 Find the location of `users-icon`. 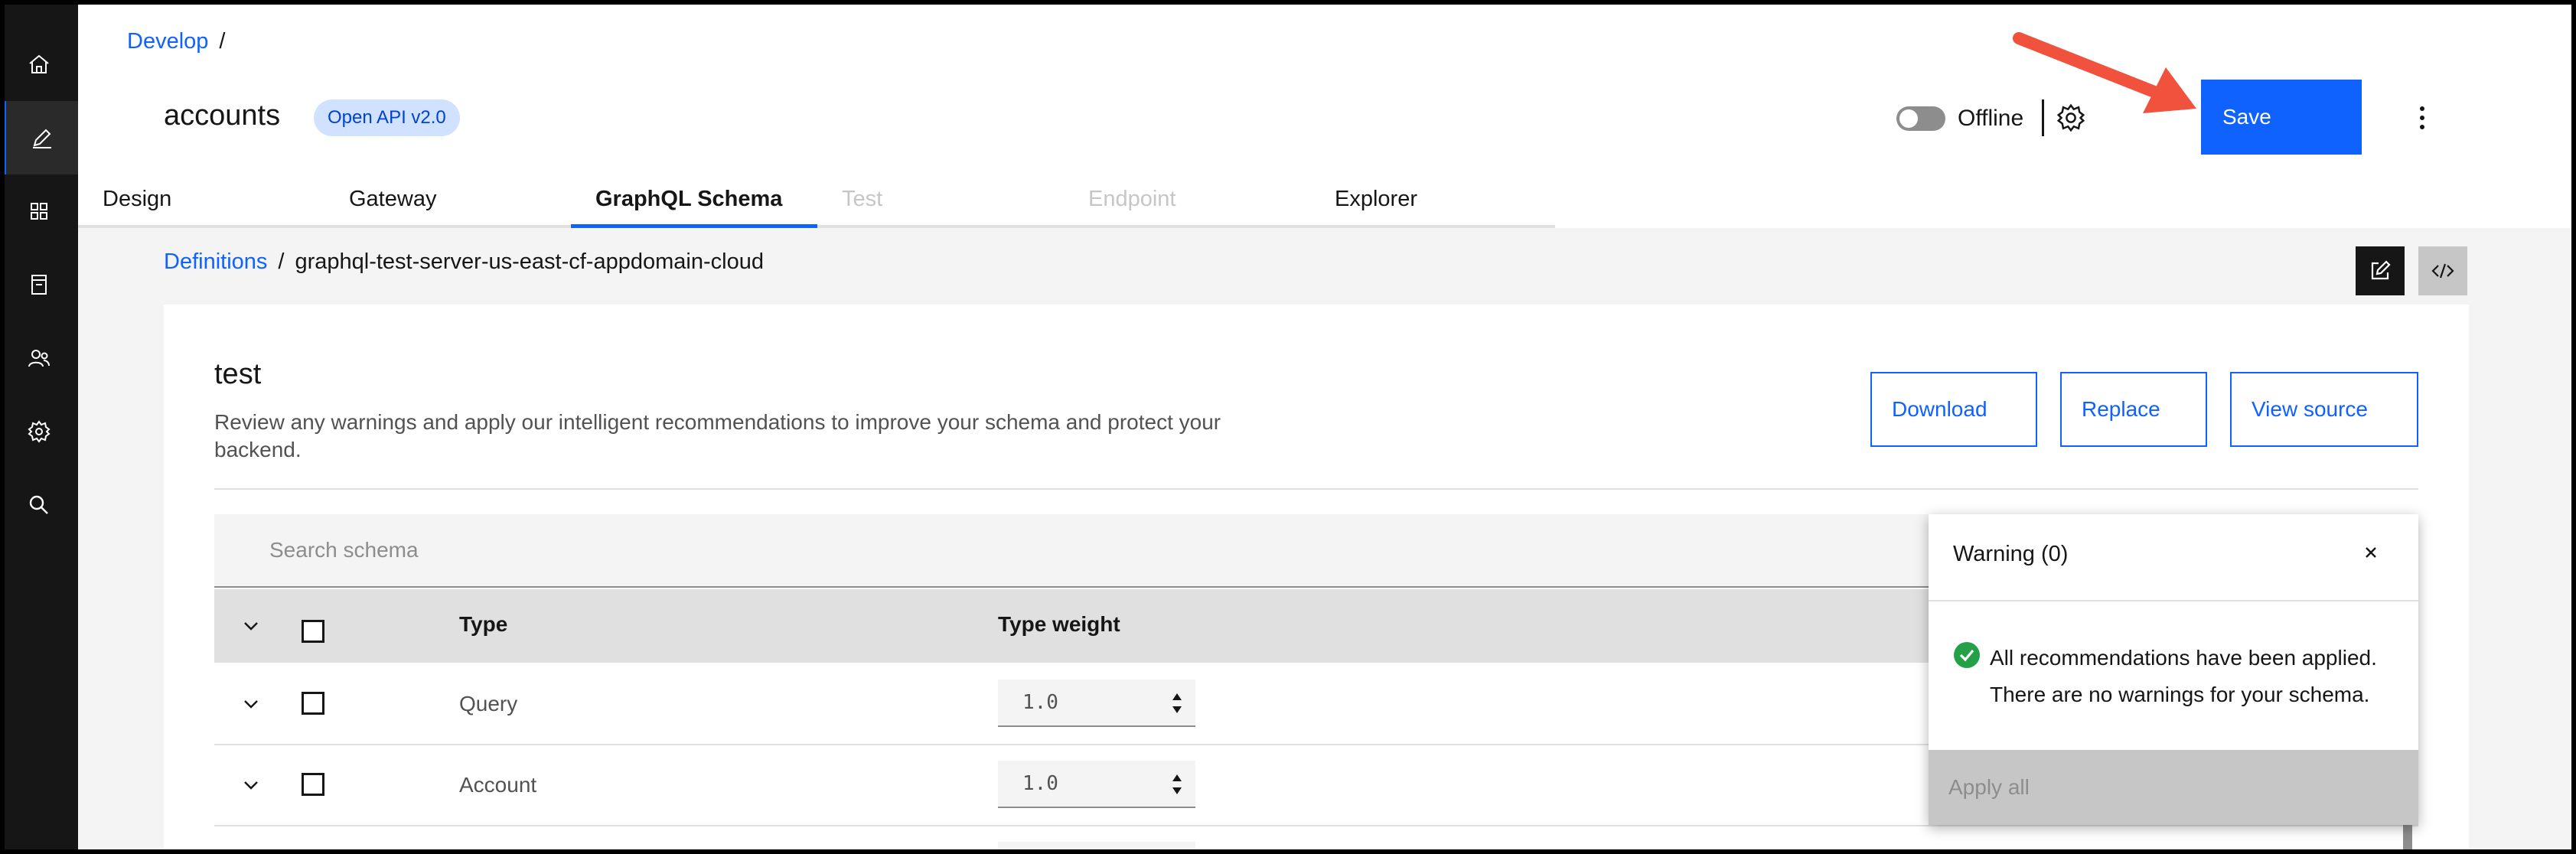

users-icon is located at coordinates (39, 358).